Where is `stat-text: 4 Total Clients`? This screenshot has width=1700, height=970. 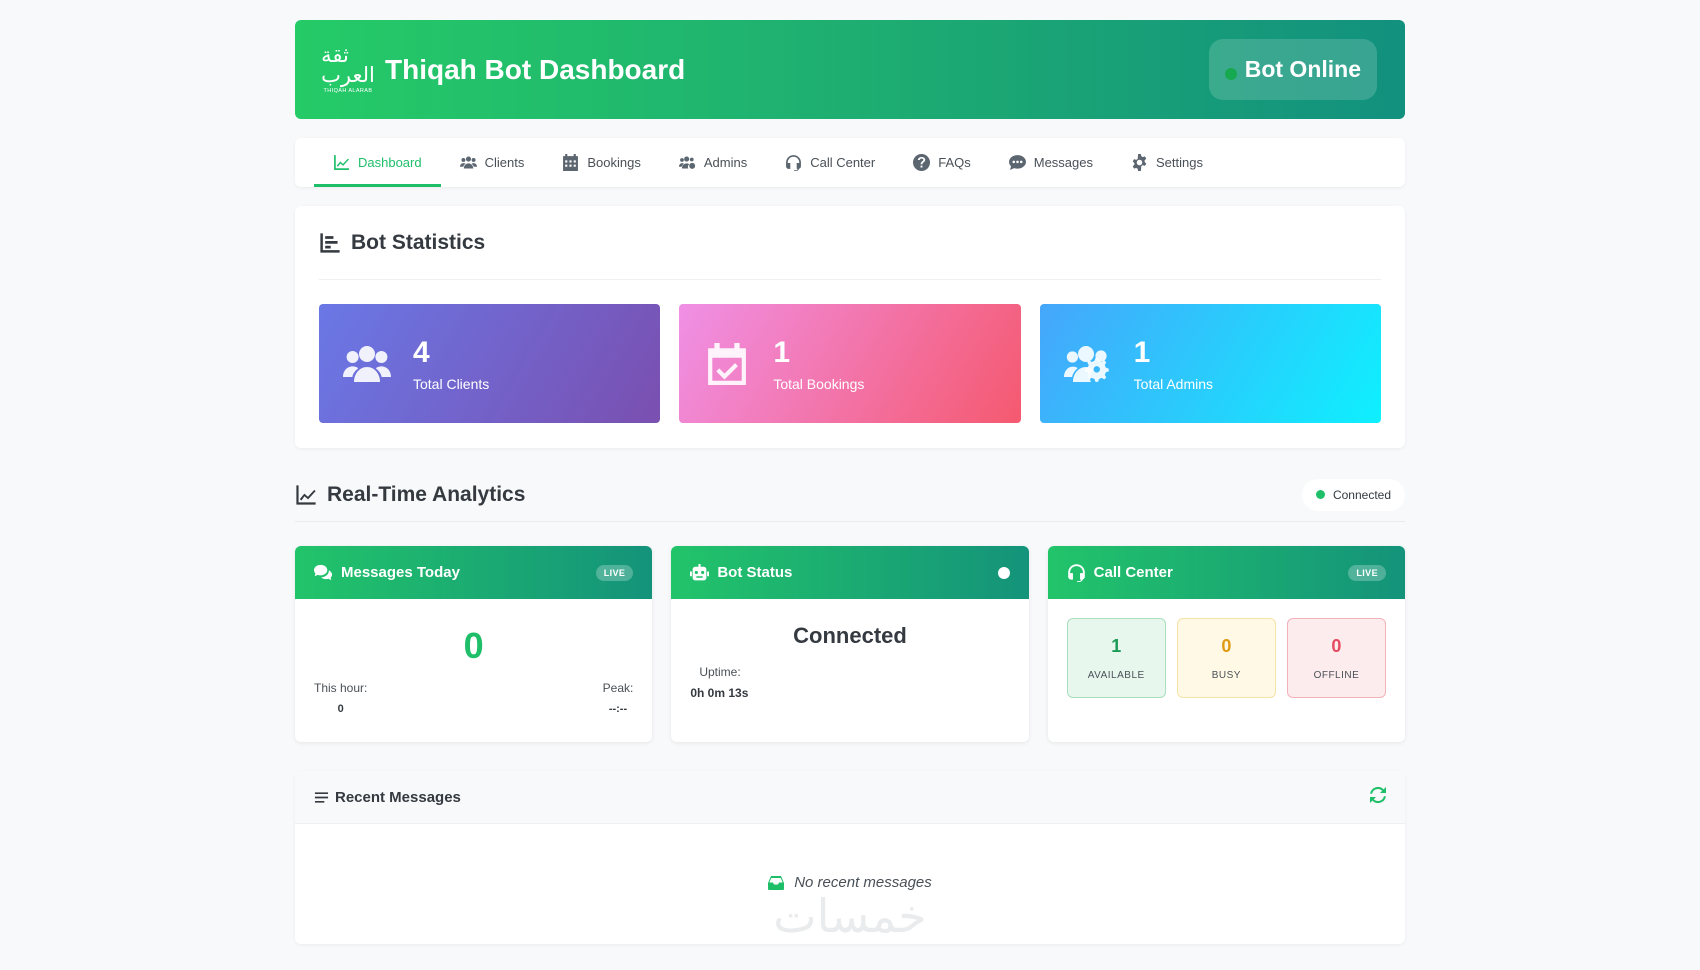
stat-text: 4 Total Clients is located at coordinates (451, 364).